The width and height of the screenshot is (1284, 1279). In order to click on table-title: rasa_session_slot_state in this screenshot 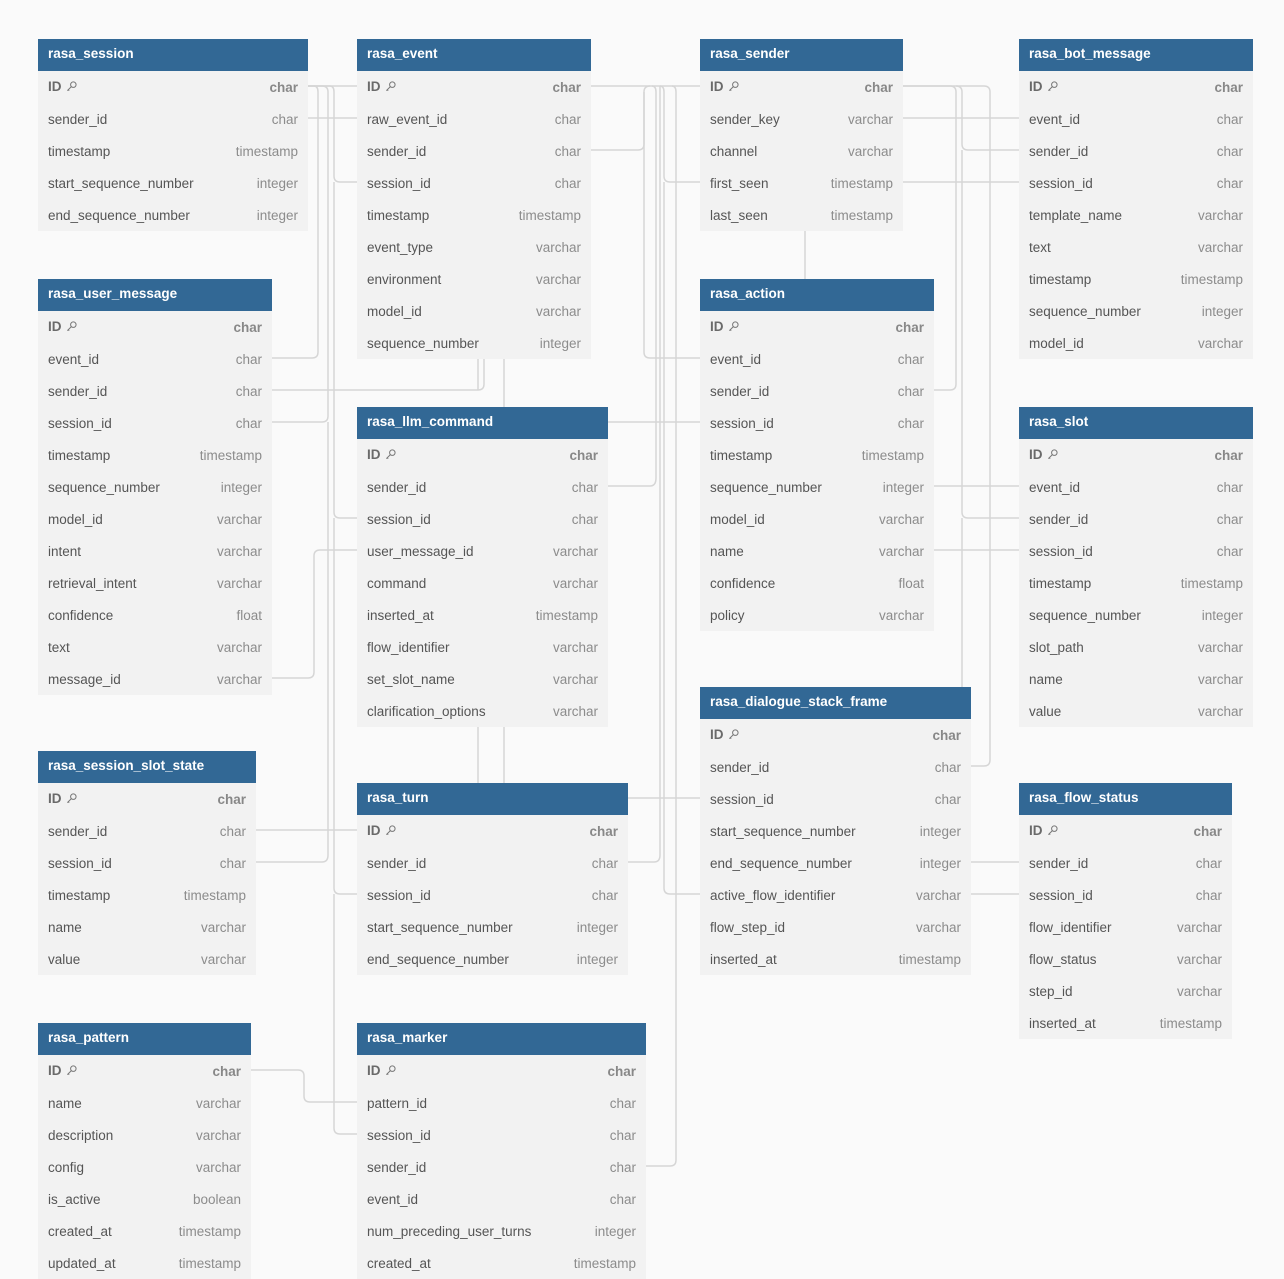, I will do `click(147, 767)`.